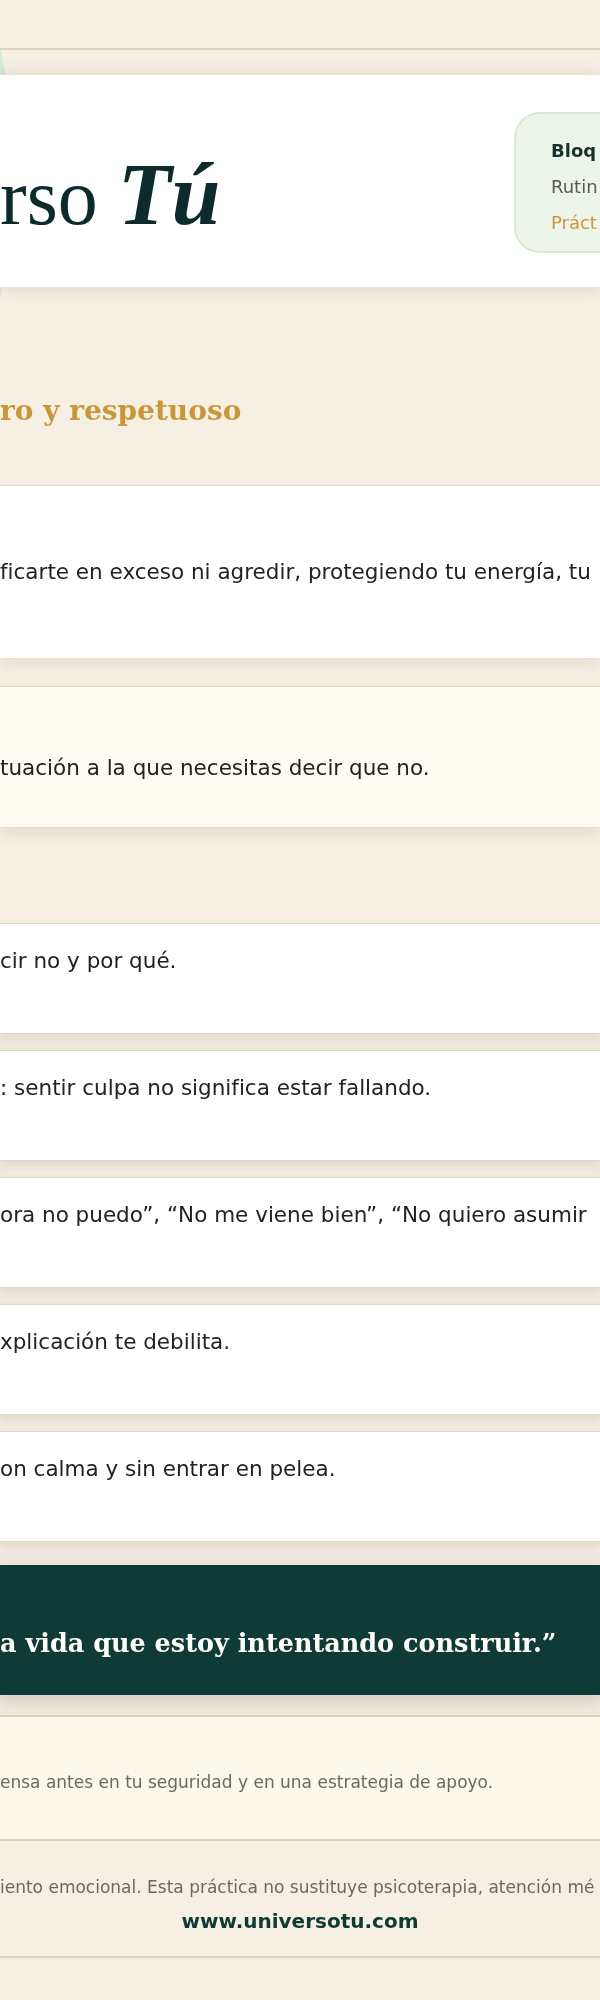 The image size is (600, 2000). Describe the element at coordinates (168, 1469) in the screenshot. I see `step-text: on calma y sin entrar en pelea.` at that location.